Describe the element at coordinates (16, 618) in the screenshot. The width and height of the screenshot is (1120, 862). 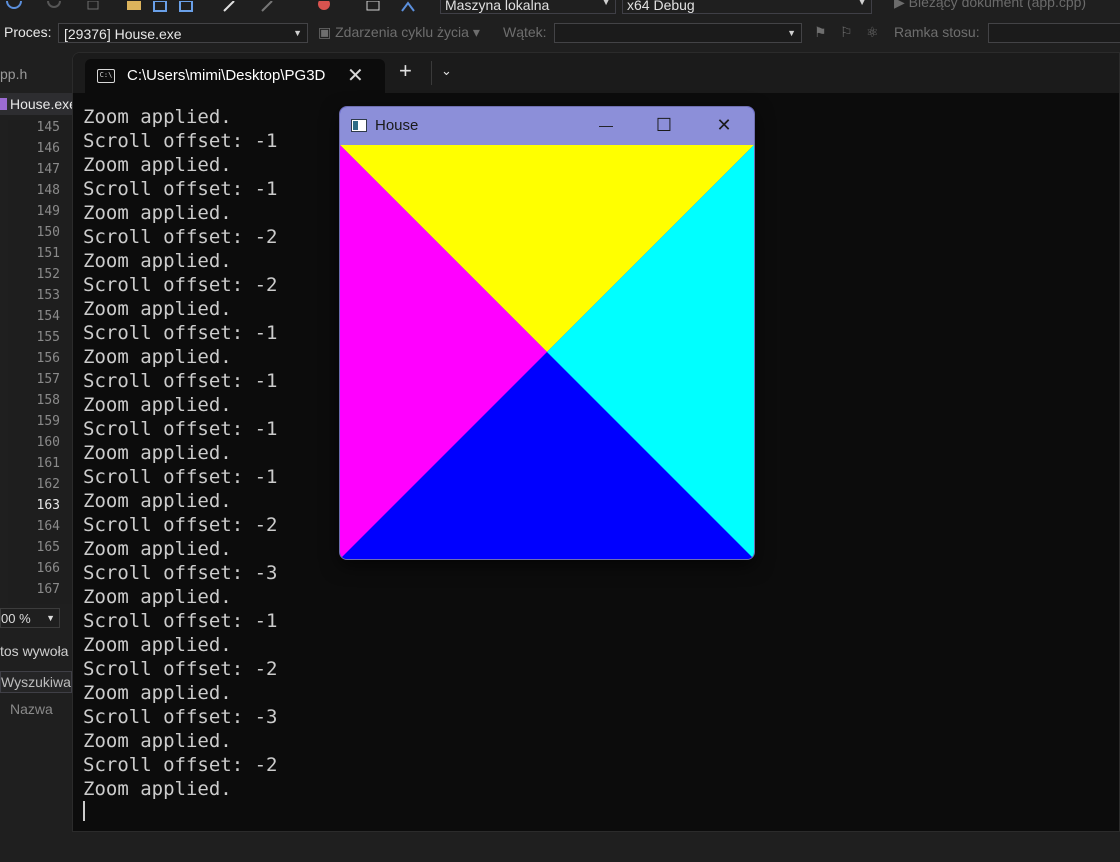
I see `zoom-value: 00 %` at that location.